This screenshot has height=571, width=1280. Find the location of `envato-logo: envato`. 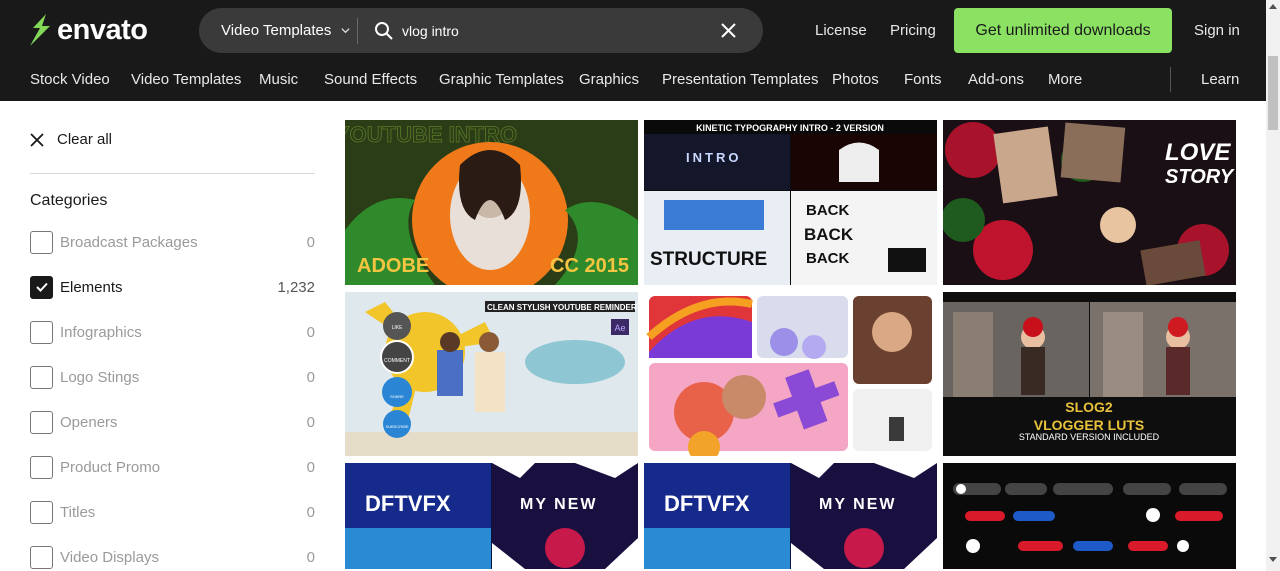

envato-logo: envato is located at coordinates (88, 29).